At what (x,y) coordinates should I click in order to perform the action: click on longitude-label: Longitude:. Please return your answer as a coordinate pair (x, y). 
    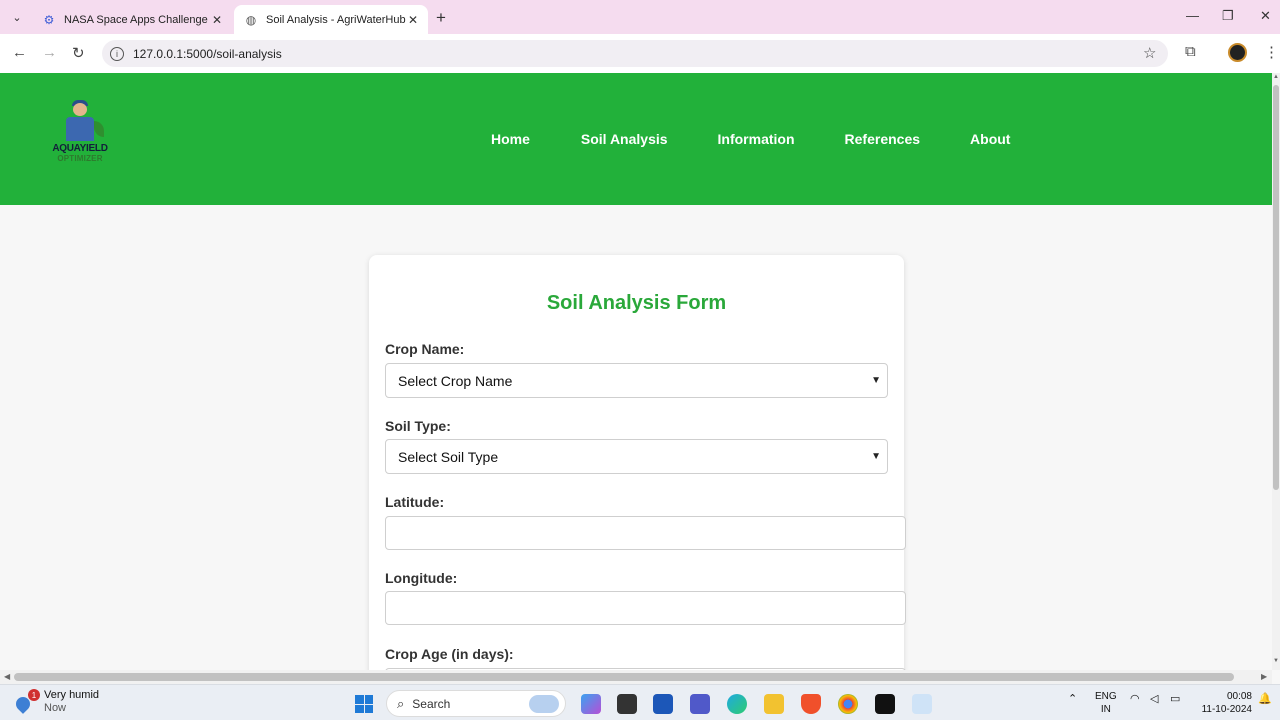
    Looking at the image, I should click on (421, 578).